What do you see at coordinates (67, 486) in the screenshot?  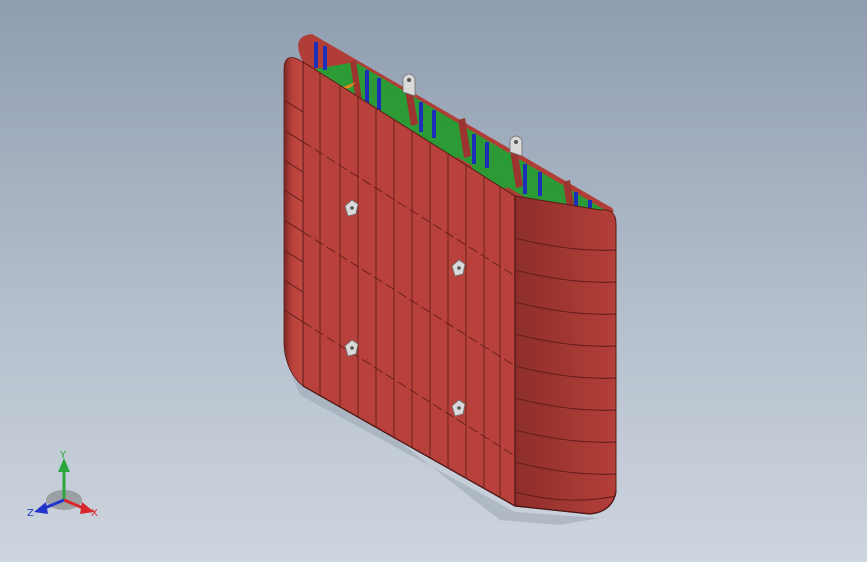 I see `coordinate-triad-icon: Y X Z` at bounding box center [67, 486].